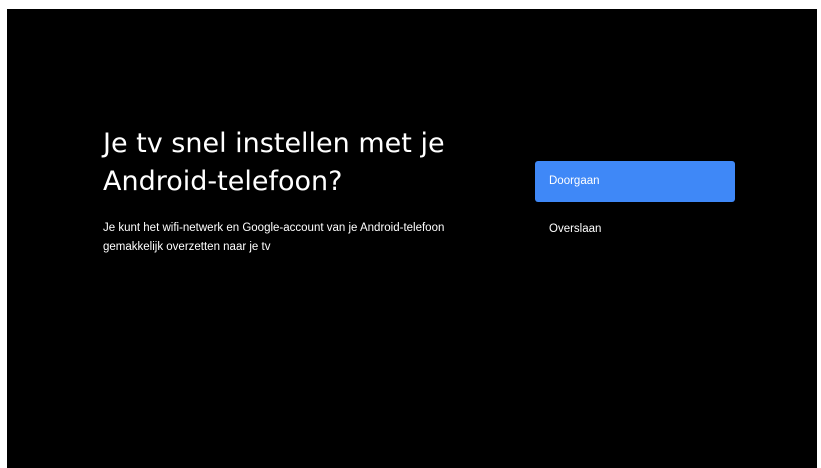  What do you see at coordinates (635, 229) in the screenshot?
I see `skip-button: Overslaan` at bounding box center [635, 229].